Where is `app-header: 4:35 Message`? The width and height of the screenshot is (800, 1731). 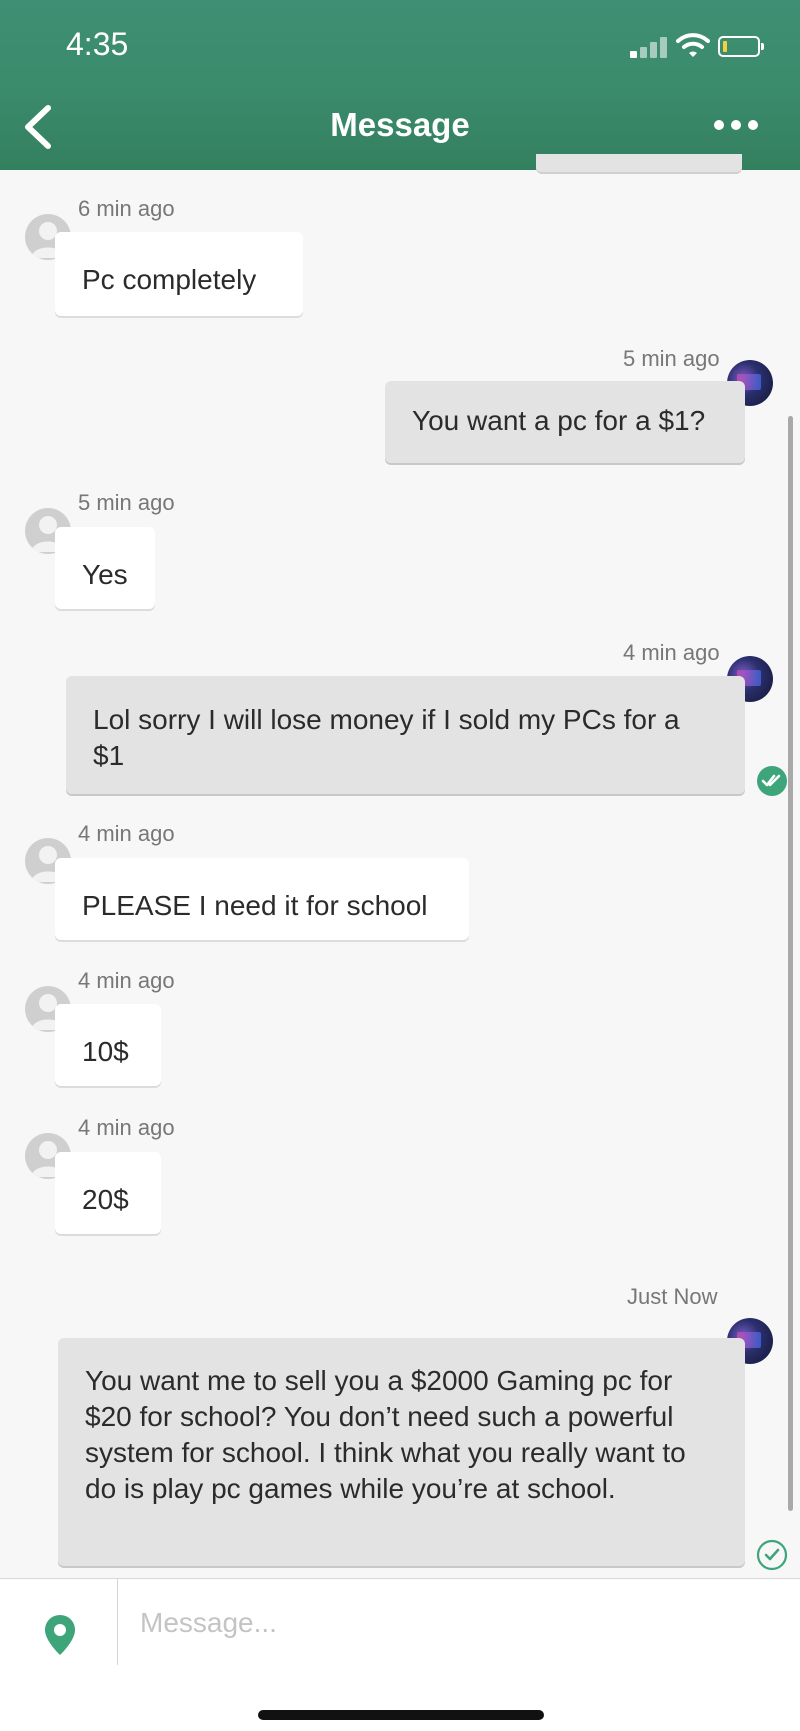 app-header: 4:35 Message is located at coordinates (400, 85).